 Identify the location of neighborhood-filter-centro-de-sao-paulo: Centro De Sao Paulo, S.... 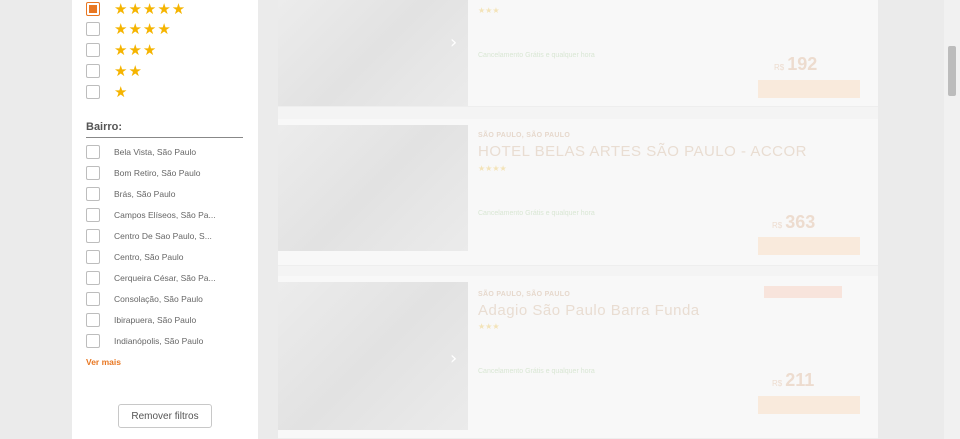
(149, 236).